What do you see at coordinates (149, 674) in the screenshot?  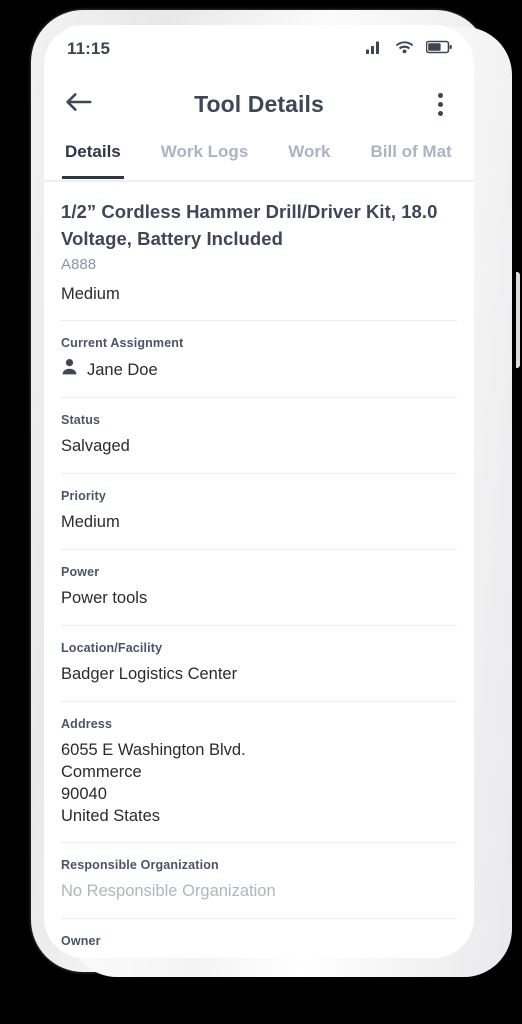 I see `field-value: Badger Logistics Center` at bounding box center [149, 674].